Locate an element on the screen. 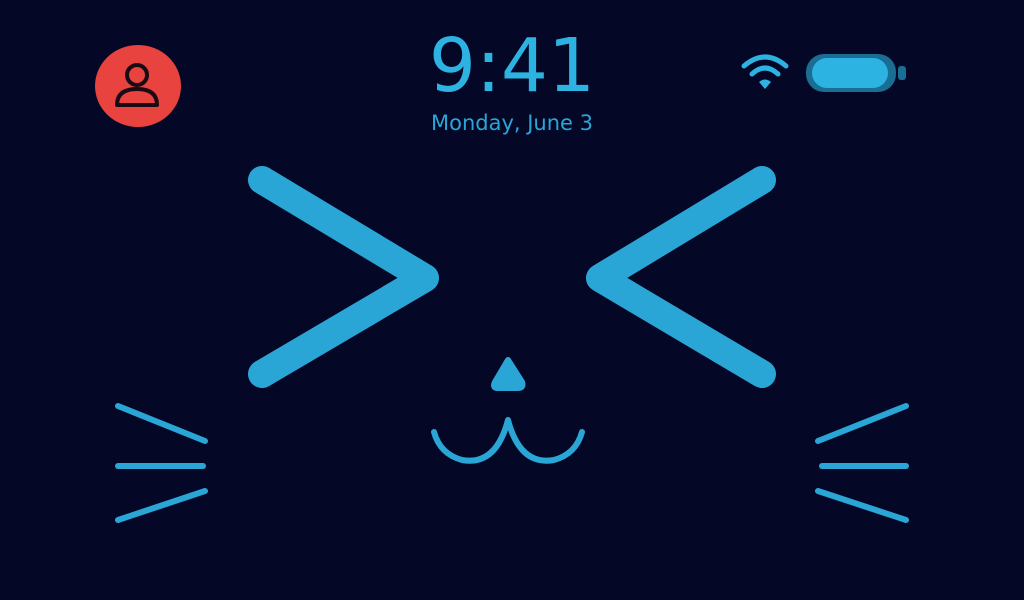 The width and height of the screenshot is (1024, 600). cat-mouth is located at coordinates (508, 440).